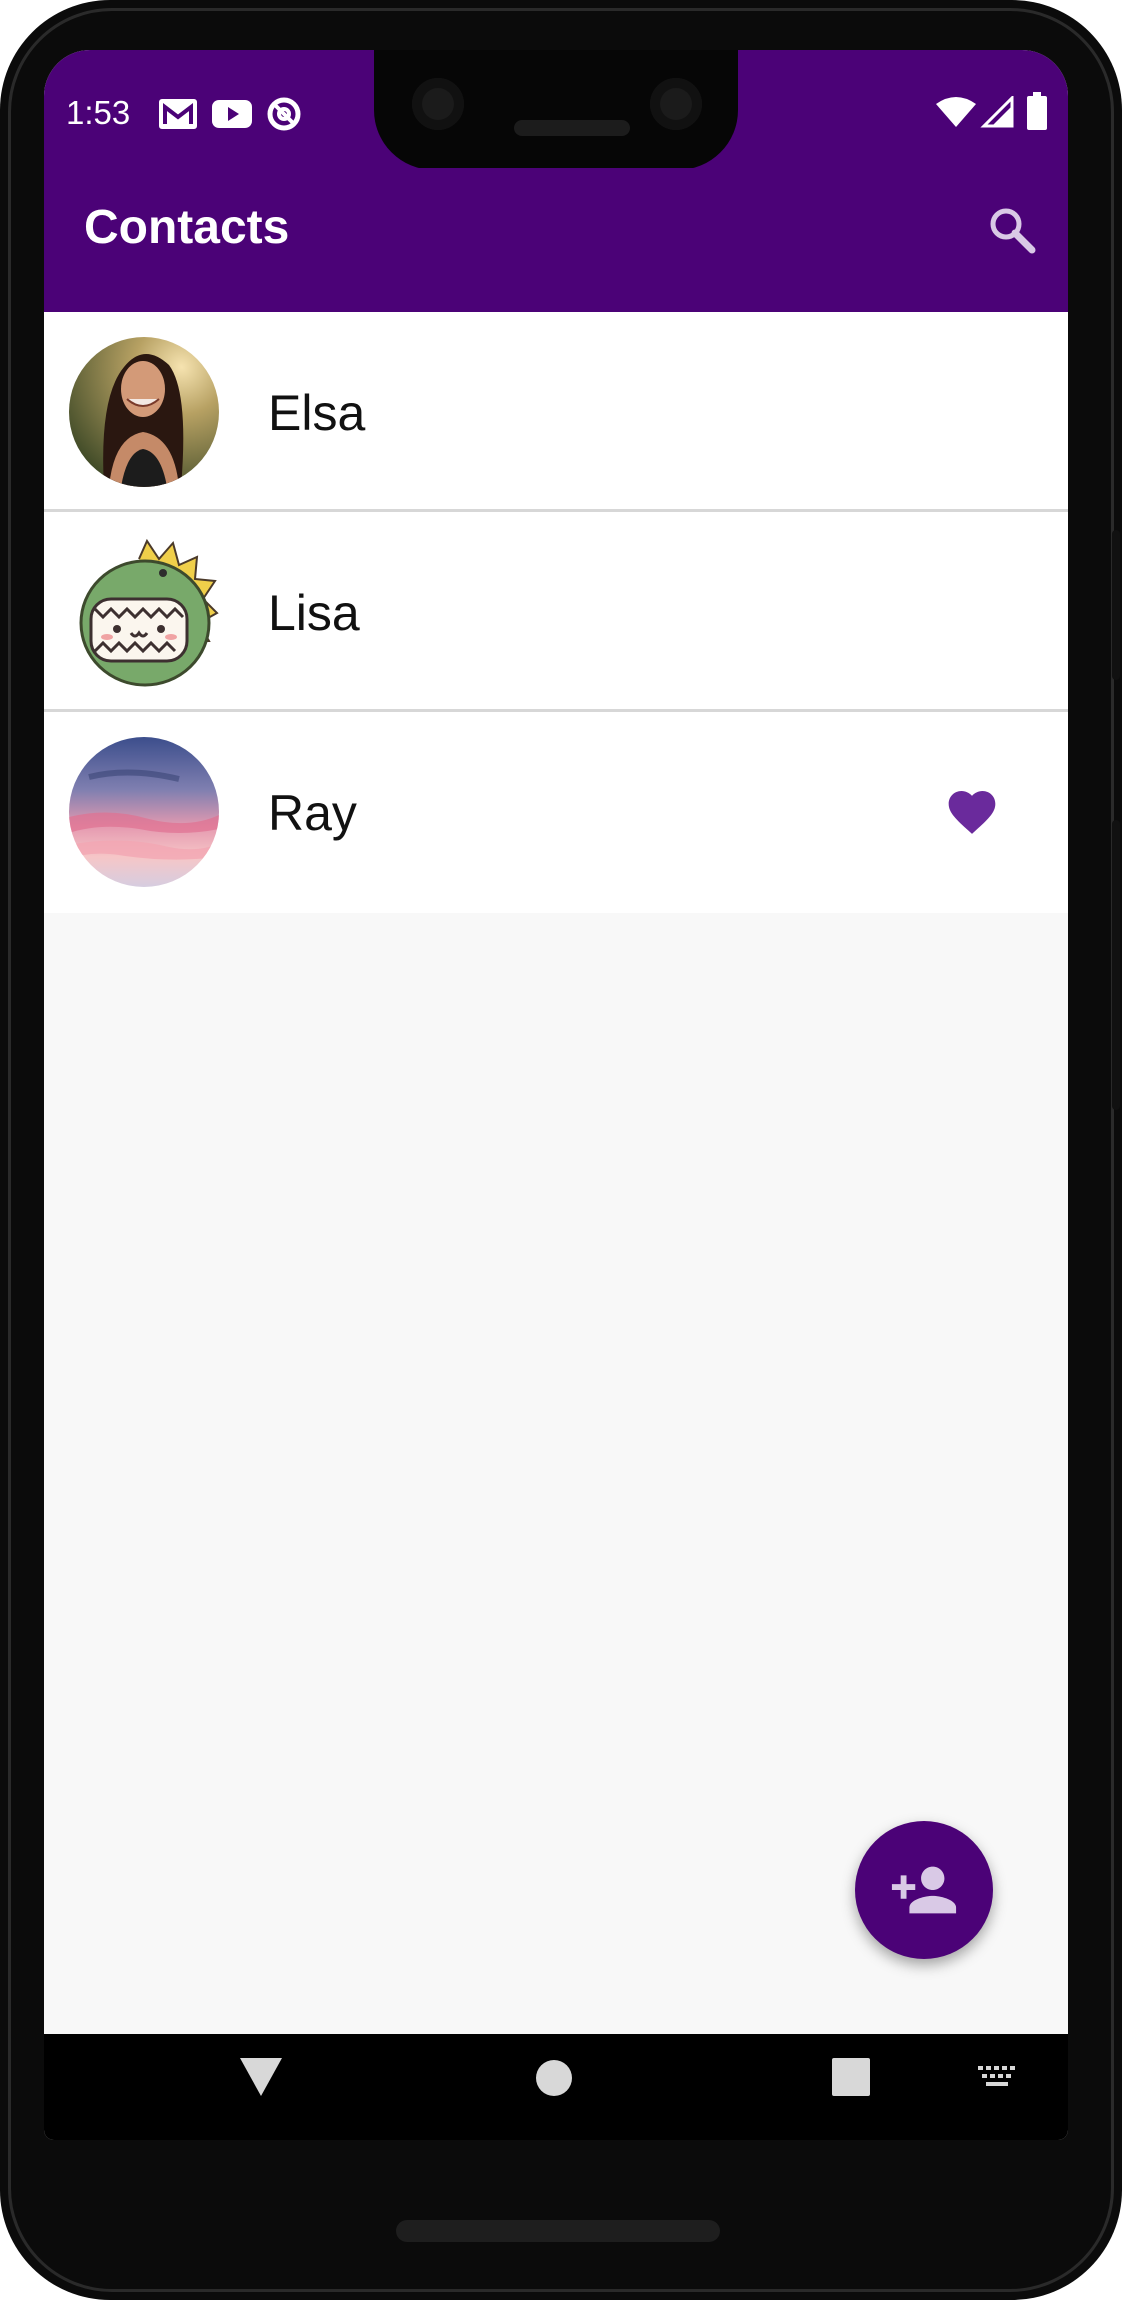  I want to click on home-icon, so click(554, 2078).